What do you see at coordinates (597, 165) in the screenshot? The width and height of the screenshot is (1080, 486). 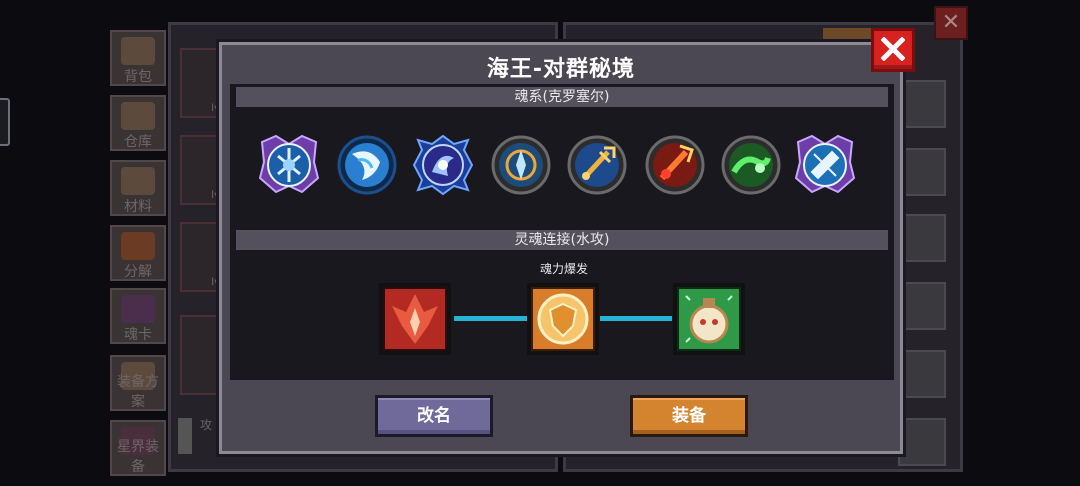 I see `golden-trident-icon` at bounding box center [597, 165].